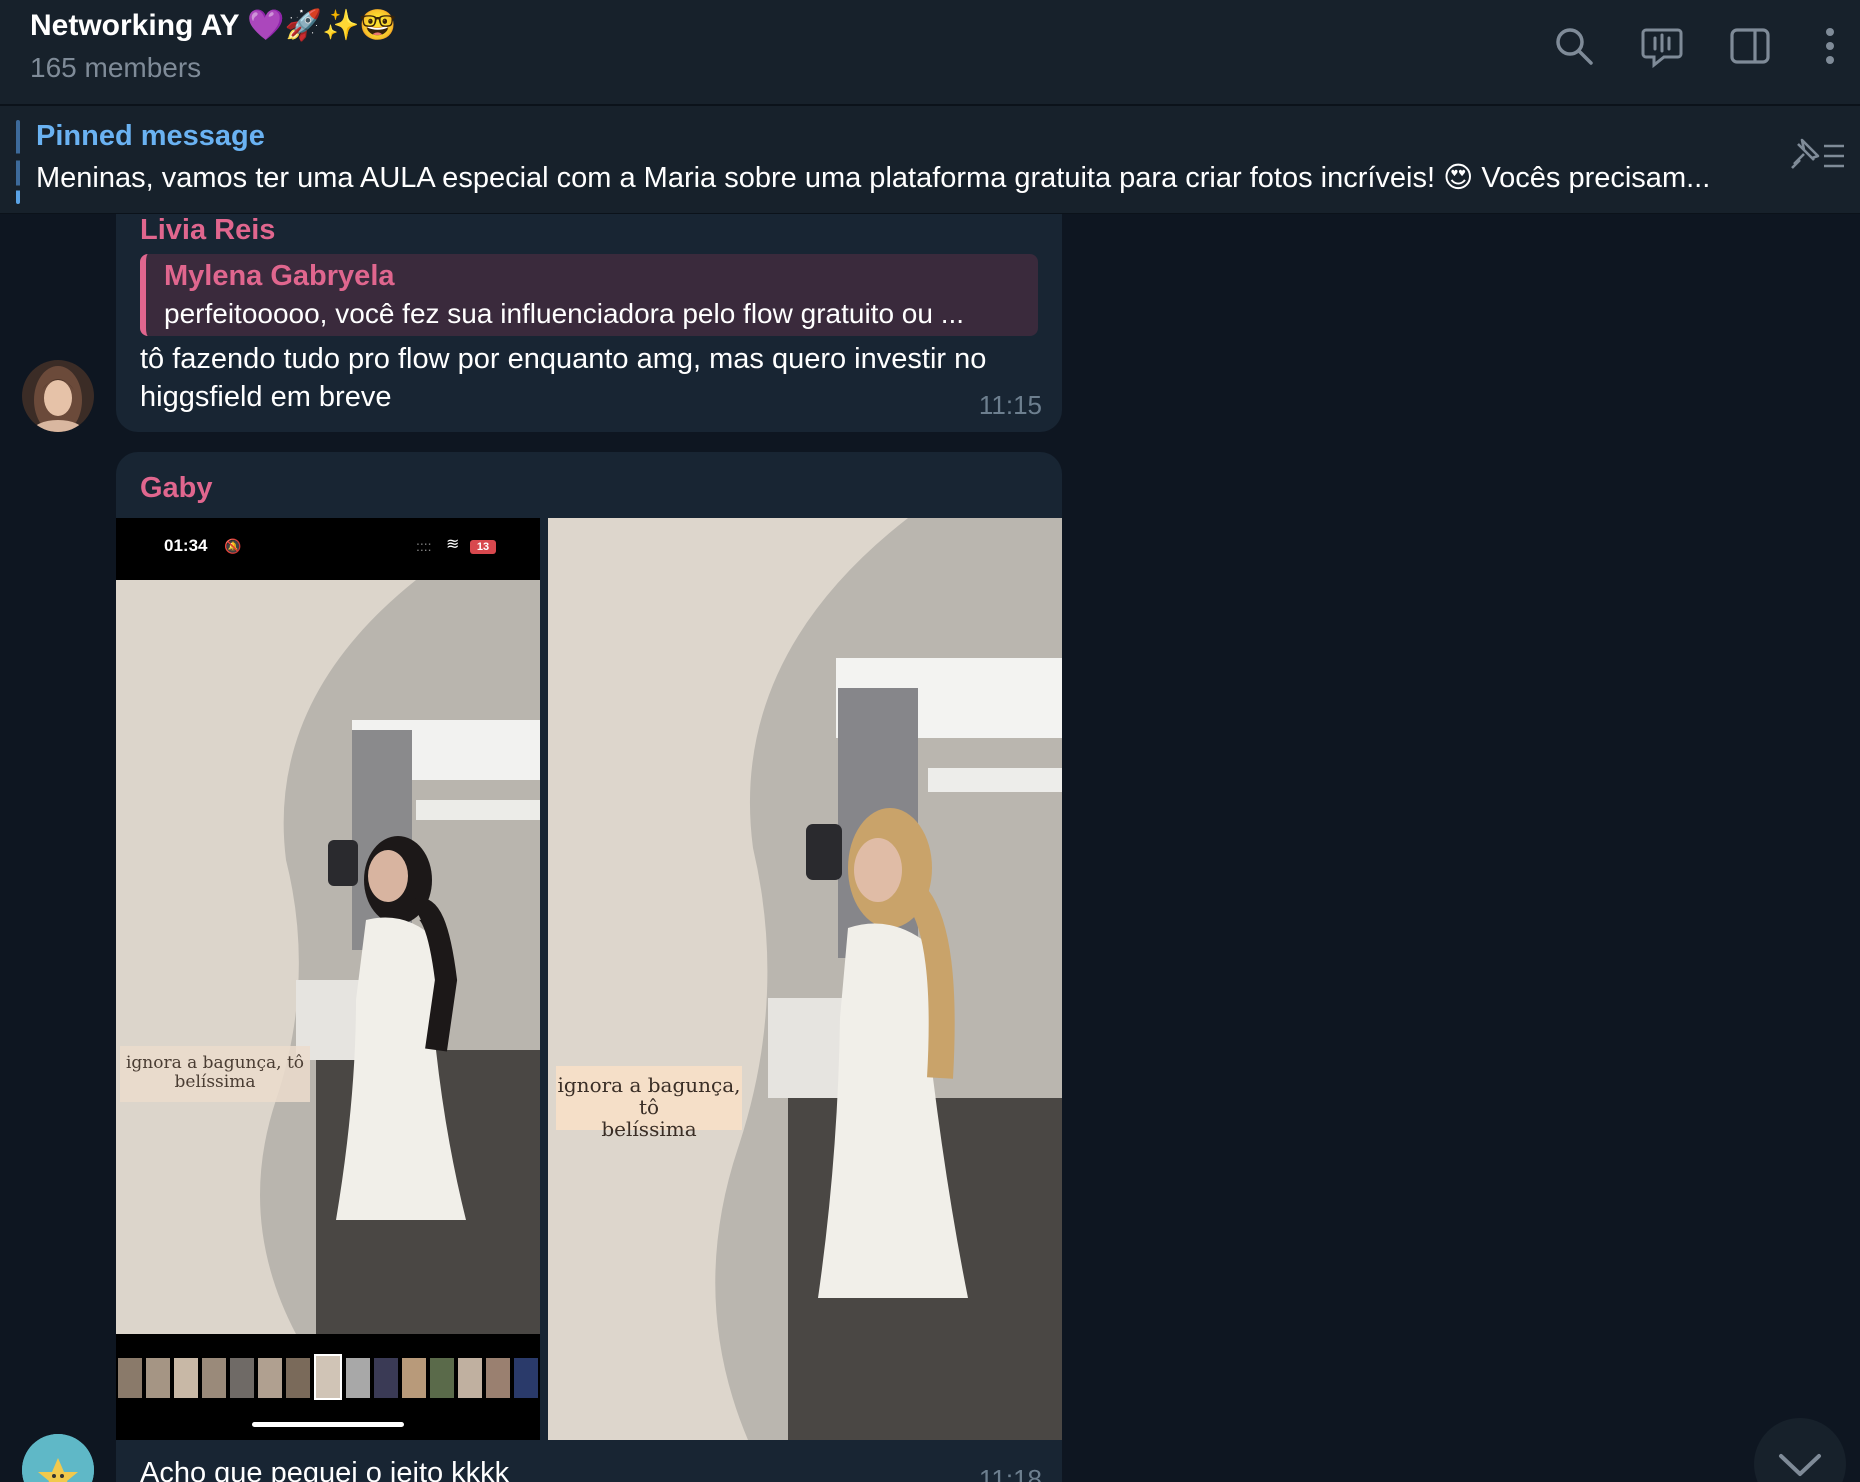 This screenshot has height=1482, width=1860. I want to click on thumbnail-strip, so click(328, 1380).